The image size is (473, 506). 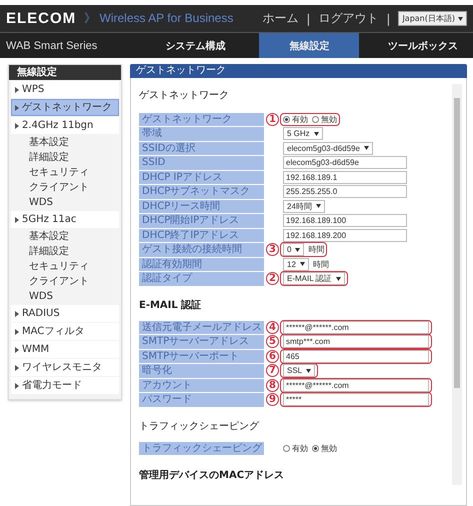 What do you see at coordinates (309, 45) in the screenshot?
I see `nav-tab: 無線設定` at bounding box center [309, 45].